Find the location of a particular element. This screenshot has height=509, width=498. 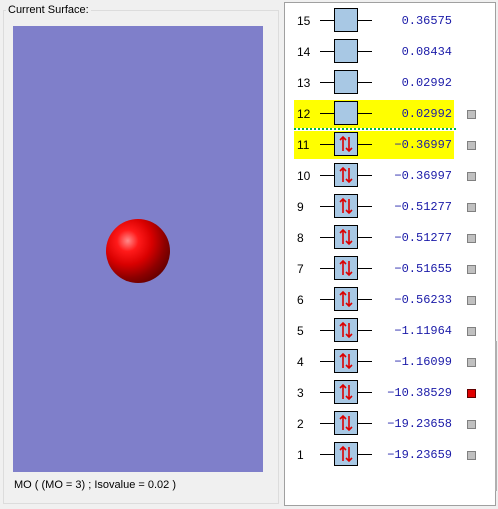

mo-level-row: 13 0.02992 is located at coordinates (374, 83).